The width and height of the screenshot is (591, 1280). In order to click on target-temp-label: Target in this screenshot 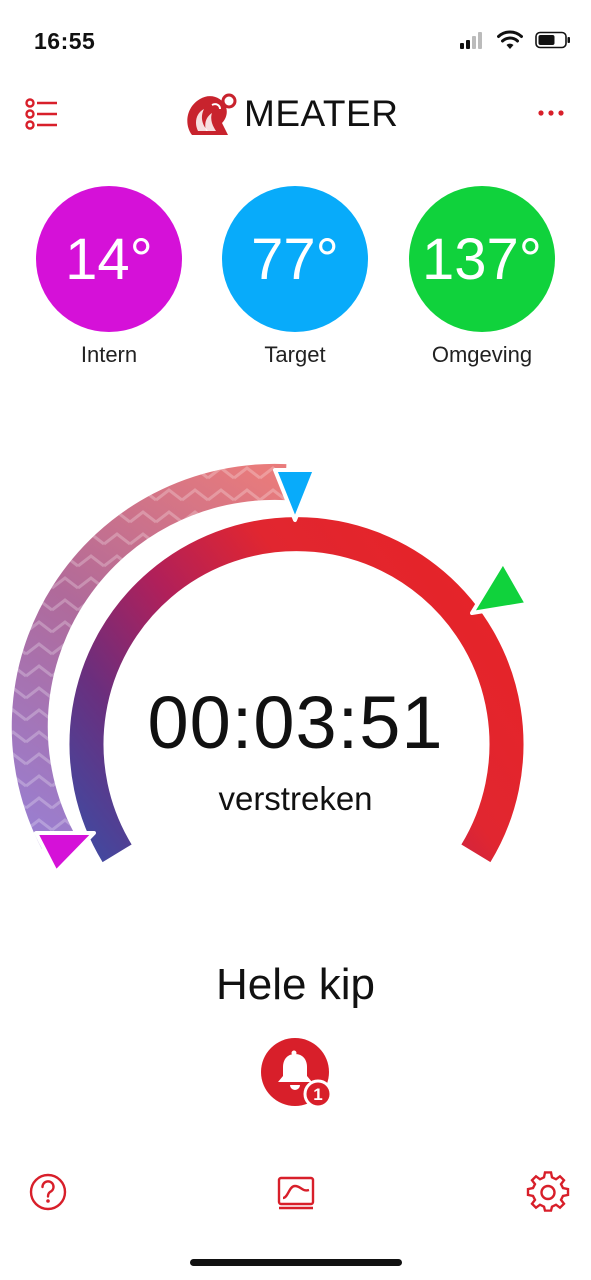, I will do `click(295, 354)`.